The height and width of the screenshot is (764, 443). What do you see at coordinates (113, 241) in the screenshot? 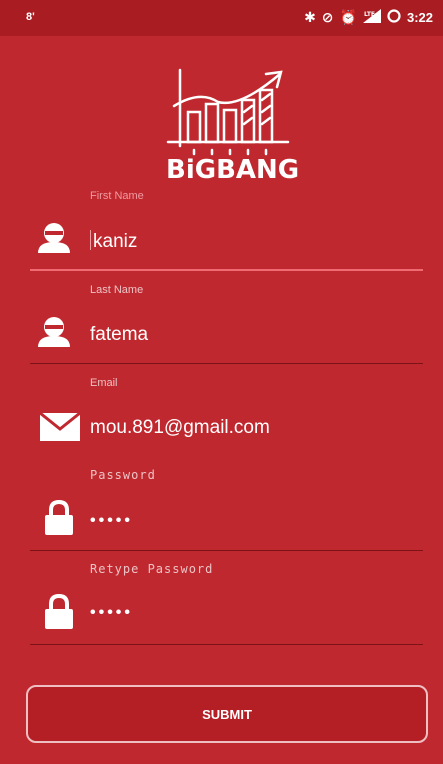
I see `first-name-input: kaniz` at bounding box center [113, 241].